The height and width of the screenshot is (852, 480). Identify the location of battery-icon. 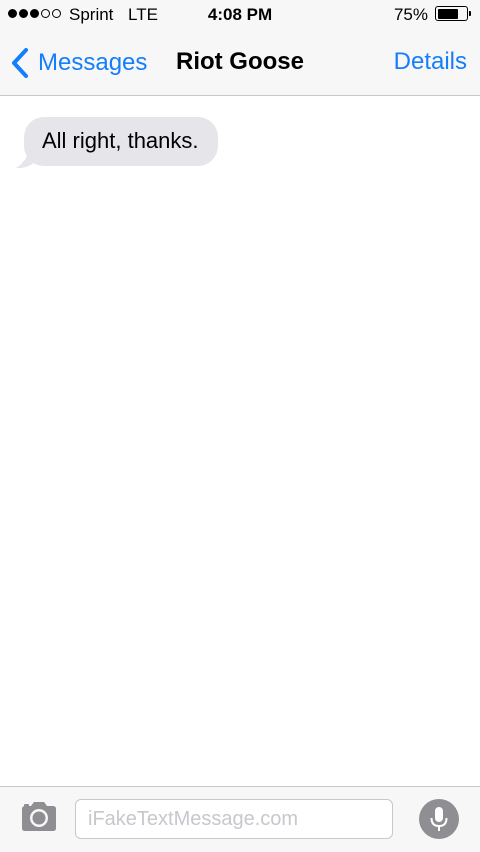
(453, 13).